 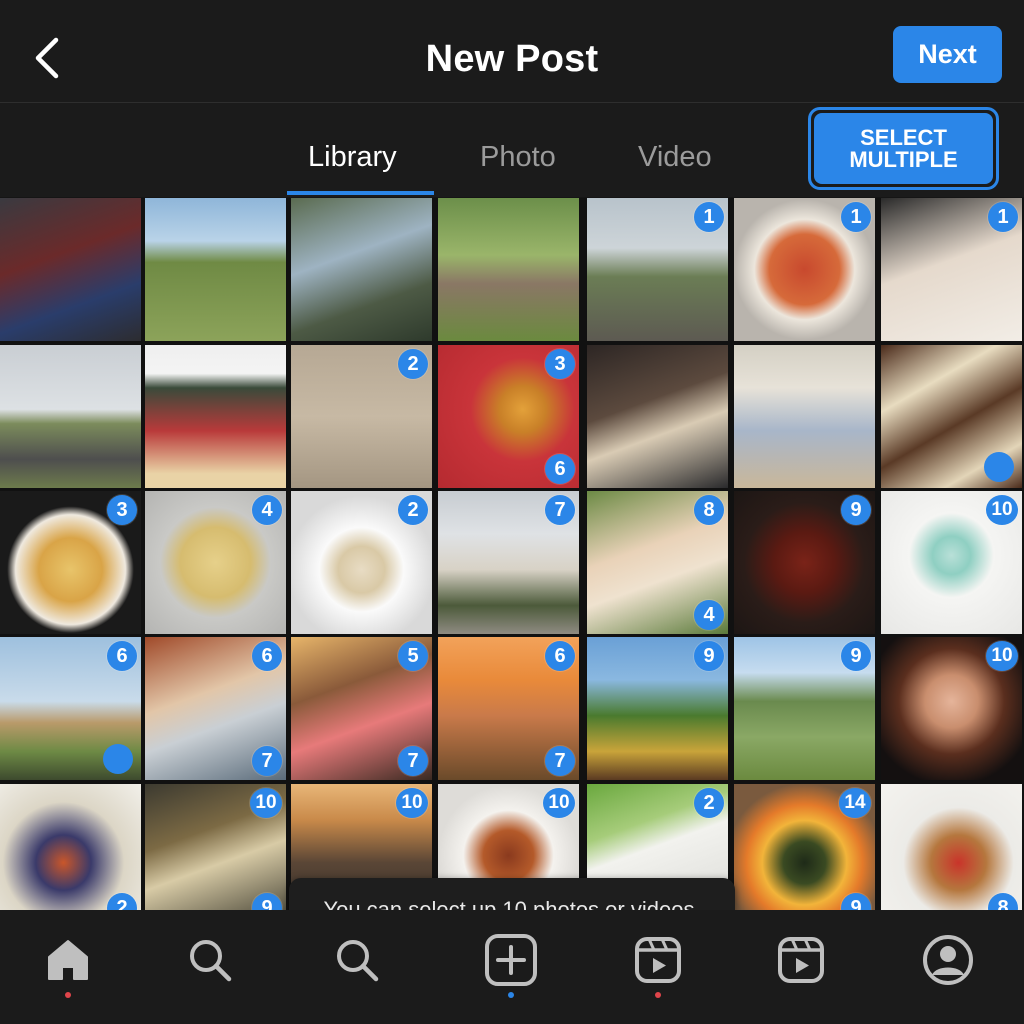 I want to click on media-thumbnail: 4, so click(x=215, y=562).